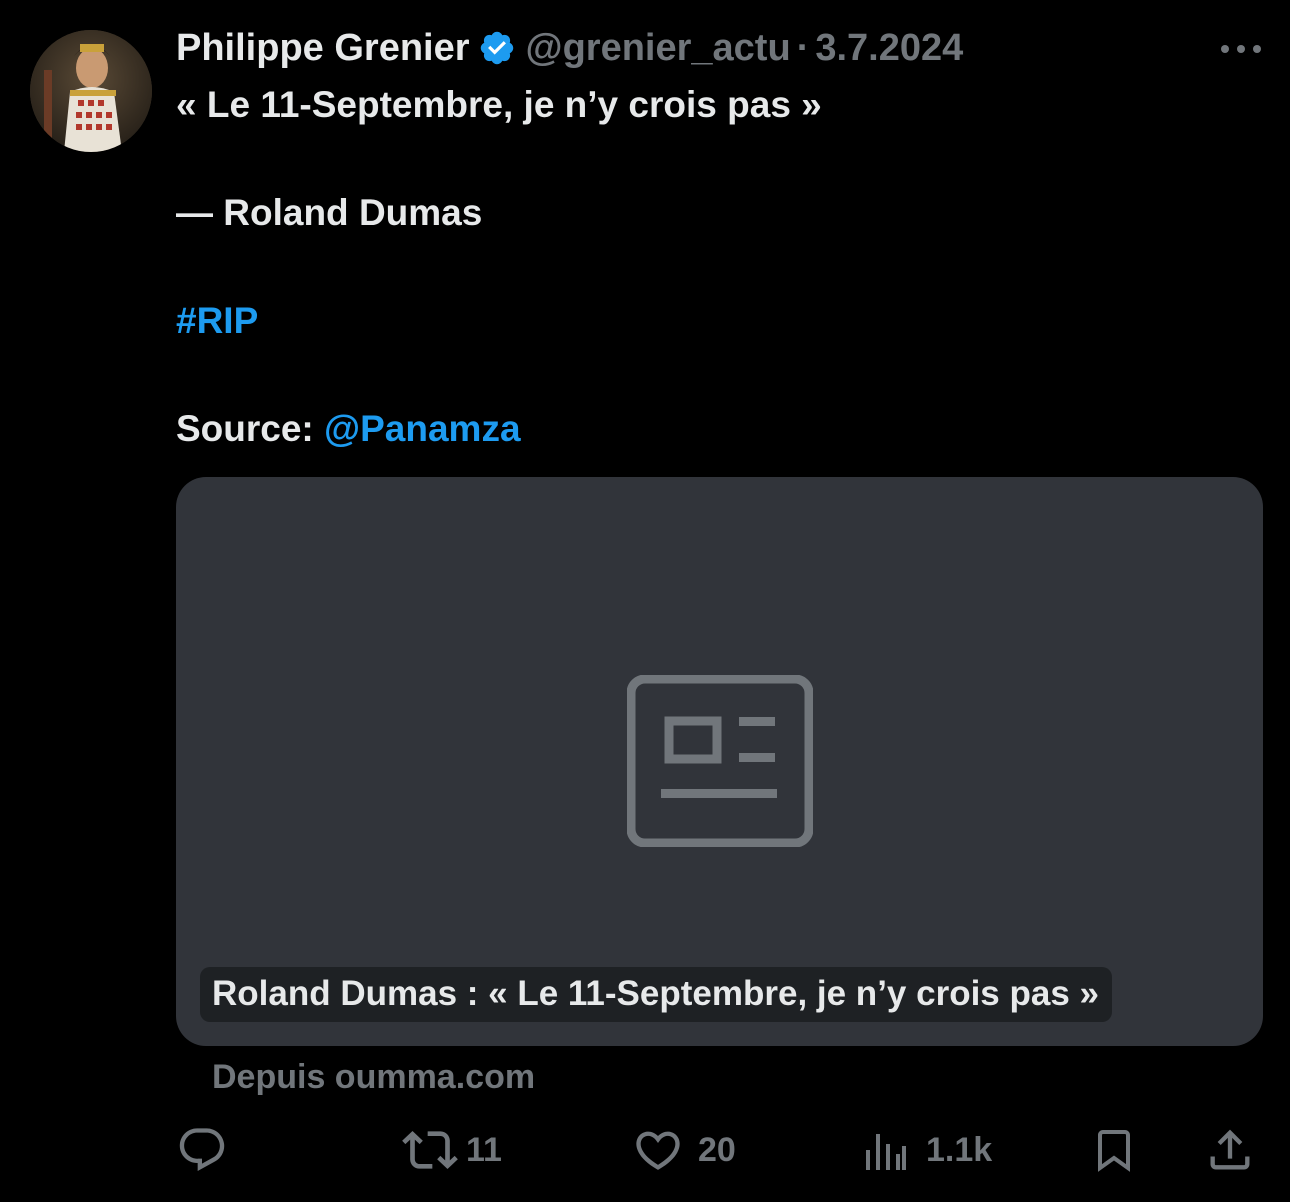  Describe the element at coordinates (484, 1149) in the screenshot. I see `retweet-count: 11` at that location.